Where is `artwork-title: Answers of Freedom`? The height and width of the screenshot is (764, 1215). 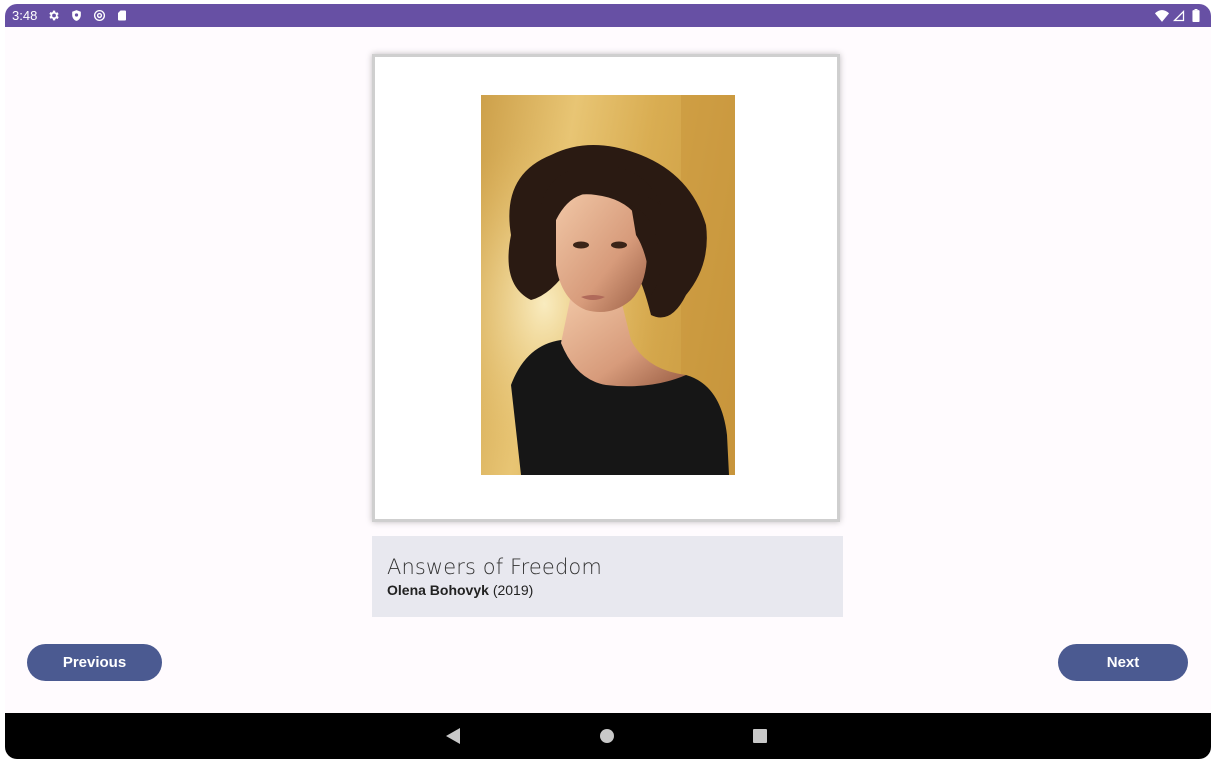
artwork-title: Answers of Freedom is located at coordinates (494, 567).